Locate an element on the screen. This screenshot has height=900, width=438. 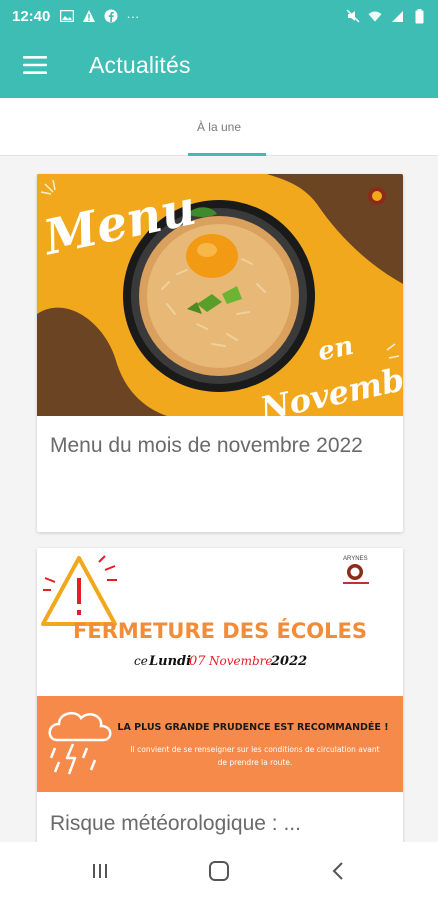
article-title: Menu du mois de novembre 2022 is located at coordinates (206, 445).